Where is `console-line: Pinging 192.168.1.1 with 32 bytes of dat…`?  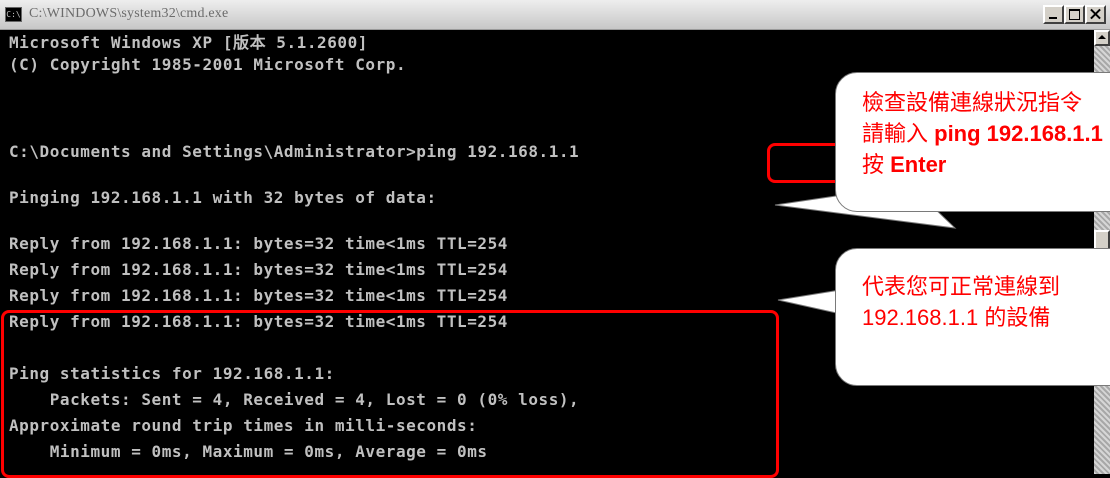
console-line: Pinging 192.168.1.1 with 32 bytes of dat… is located at coordinates (223, 197).